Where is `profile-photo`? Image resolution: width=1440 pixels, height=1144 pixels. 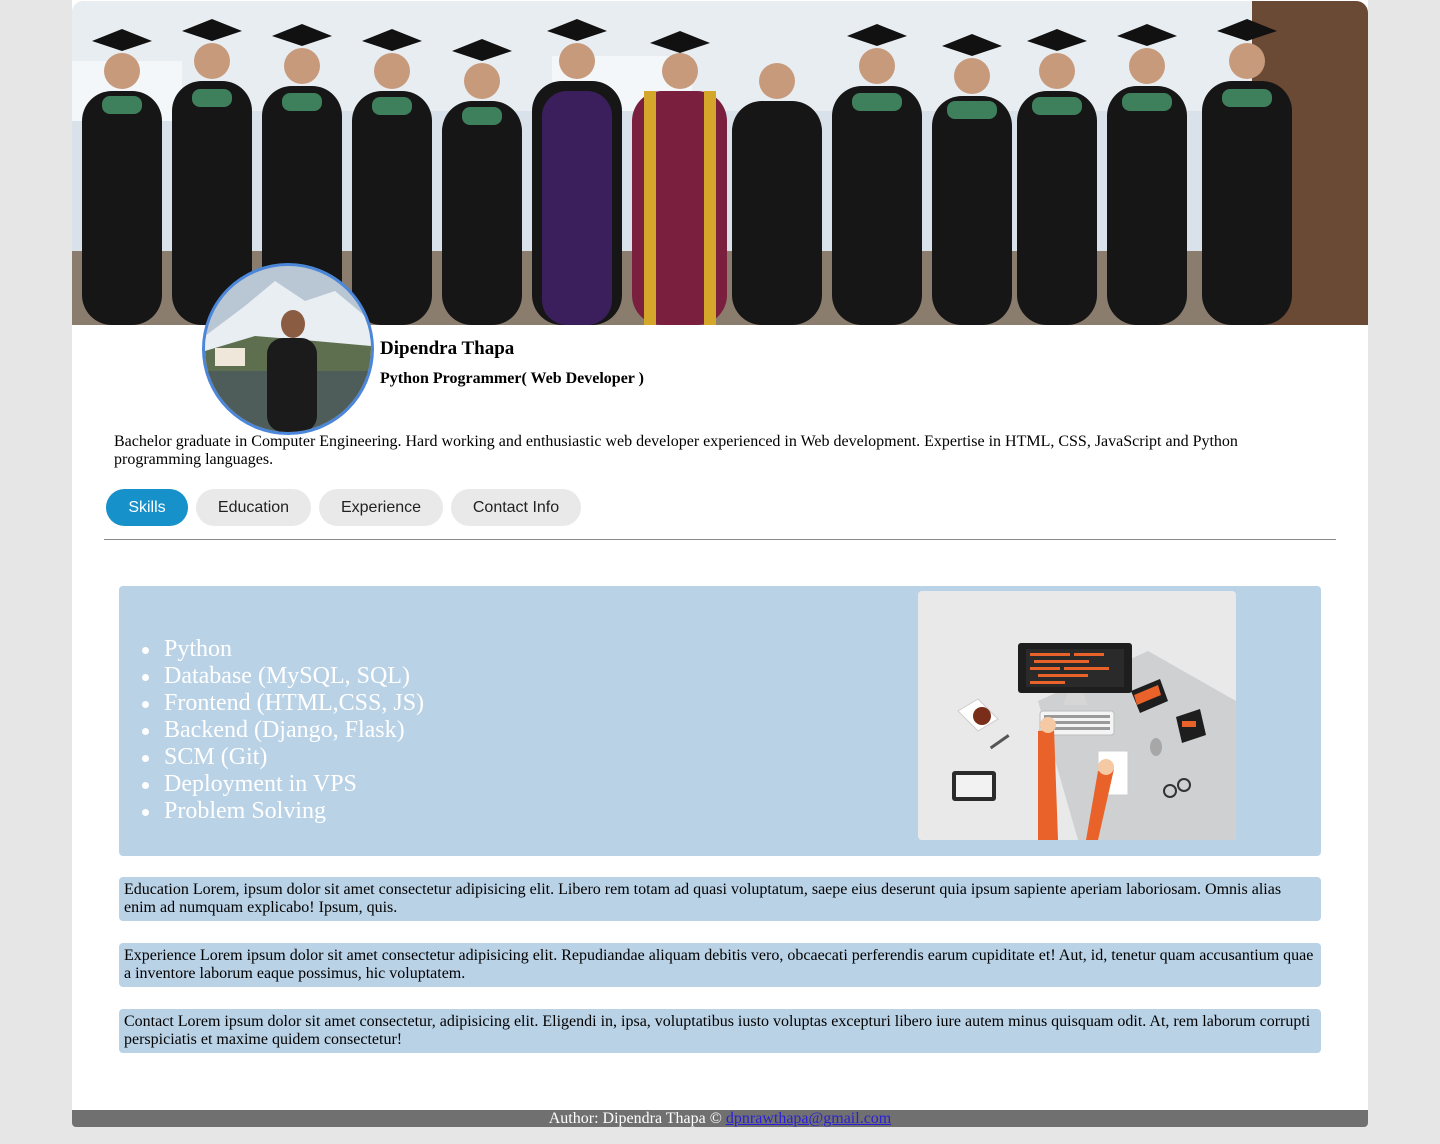
profile-photo is located at coordinates (288, 349).